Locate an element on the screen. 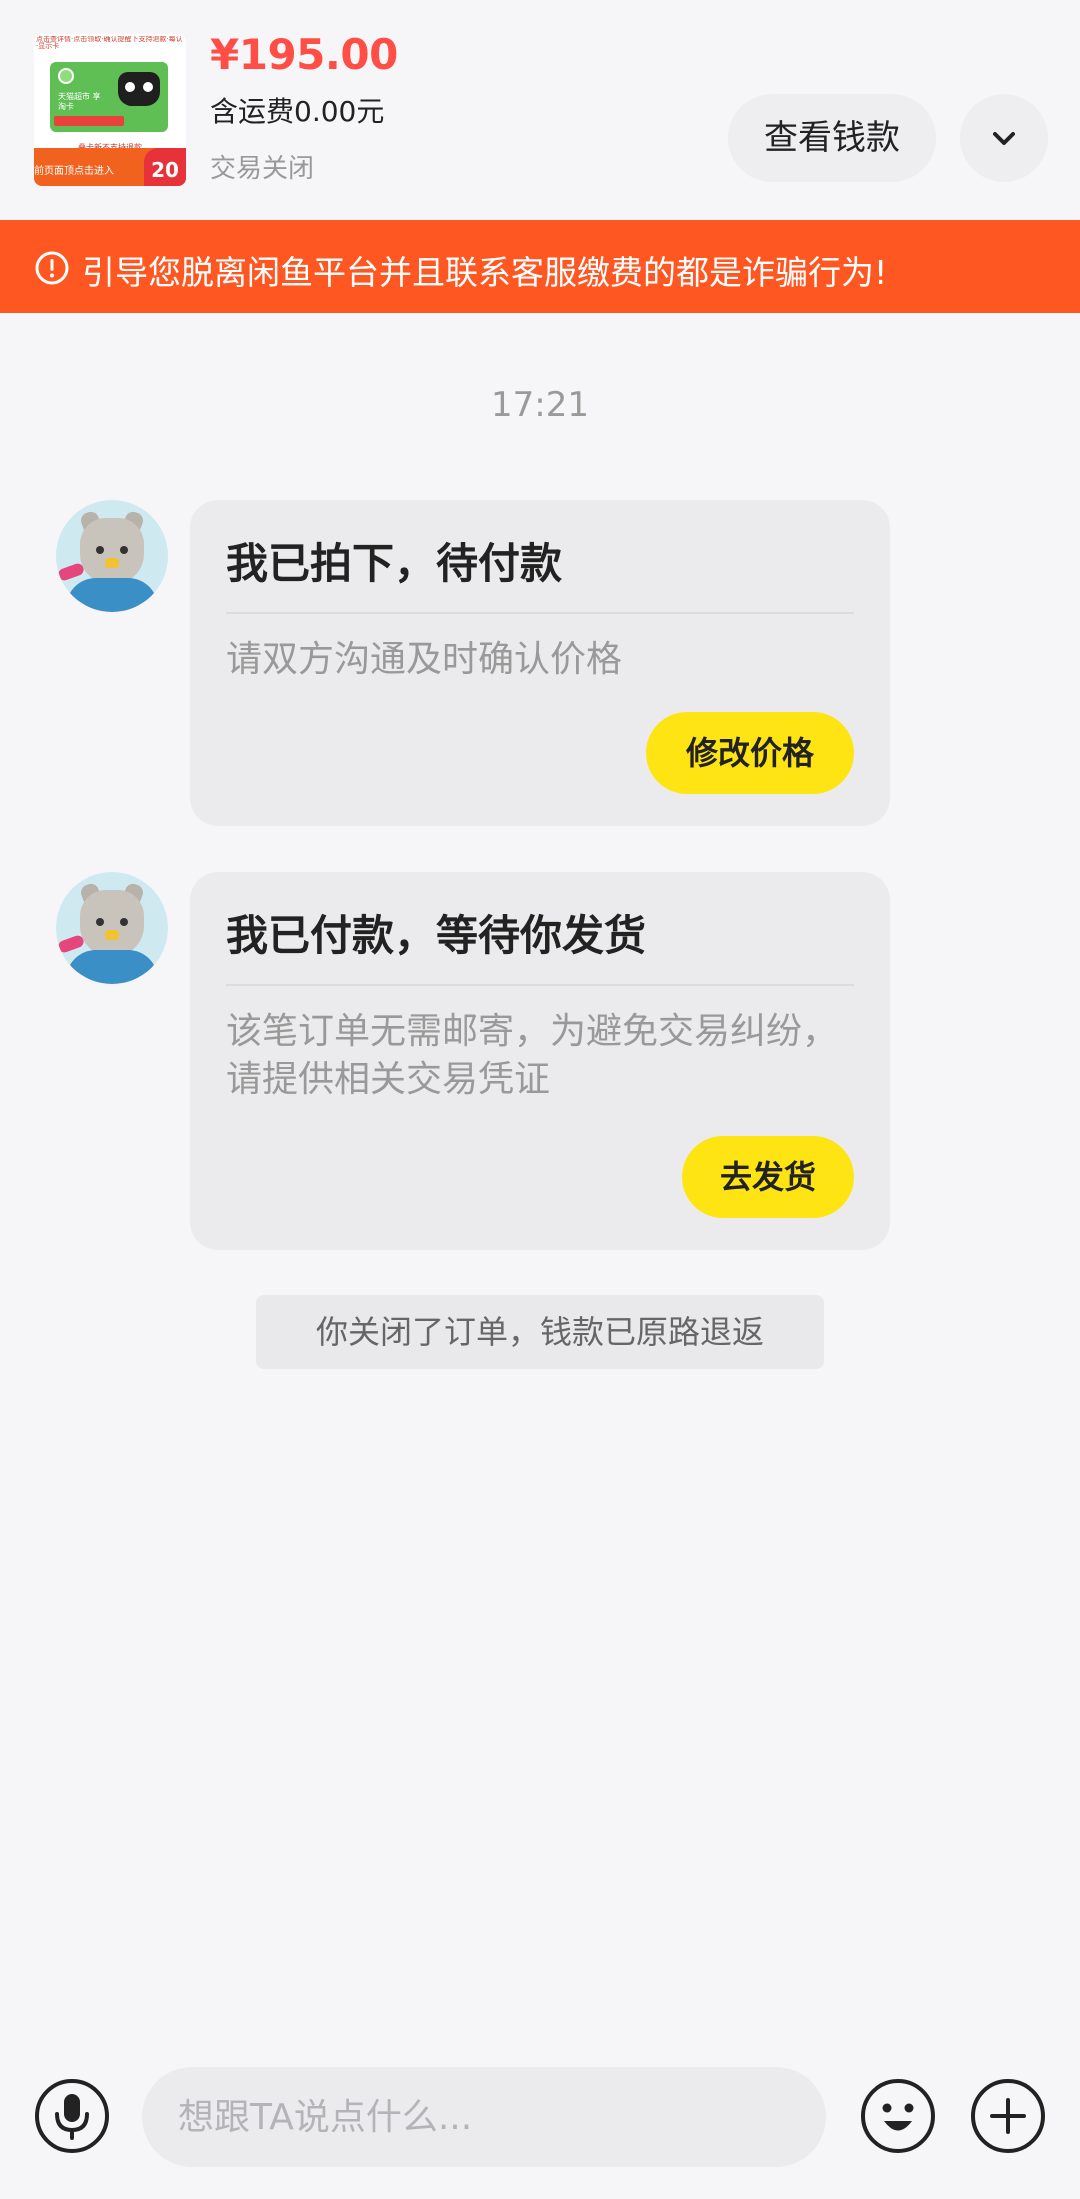 This screenshot has width=1080, height=2199. system-notice: 你关闭了订单，钱款已原路退返 is located at coordinates (540, 1332).